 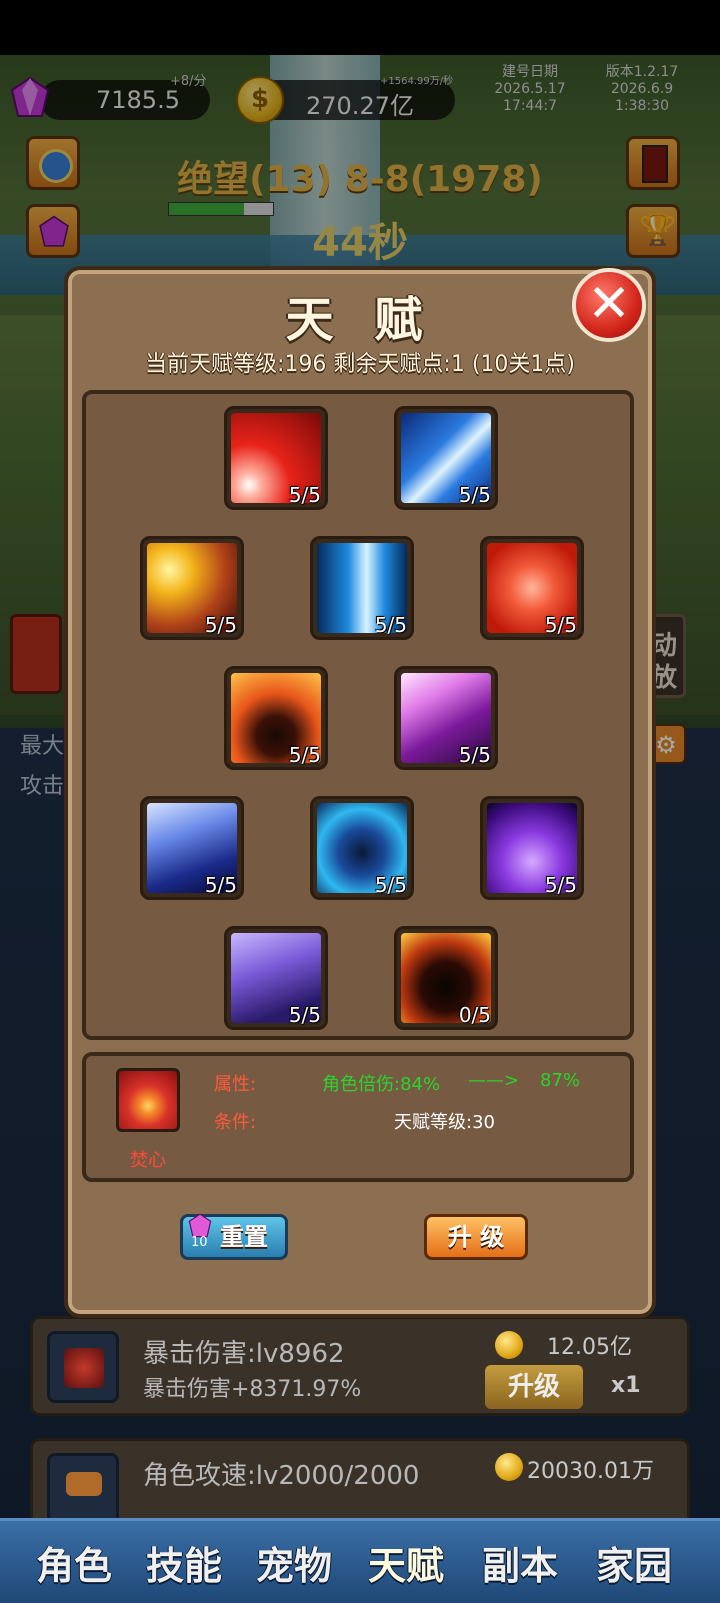 I want to click on attribute-label: 属性:, so click(x=235, y=1084).